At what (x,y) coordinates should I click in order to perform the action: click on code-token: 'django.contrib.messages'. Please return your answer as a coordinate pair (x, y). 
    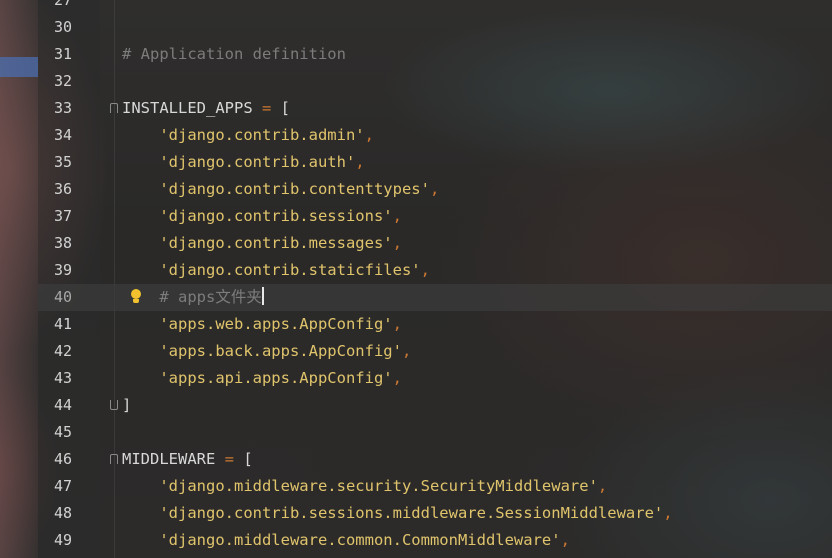
    Looking at the image, I should click on (257, 243).